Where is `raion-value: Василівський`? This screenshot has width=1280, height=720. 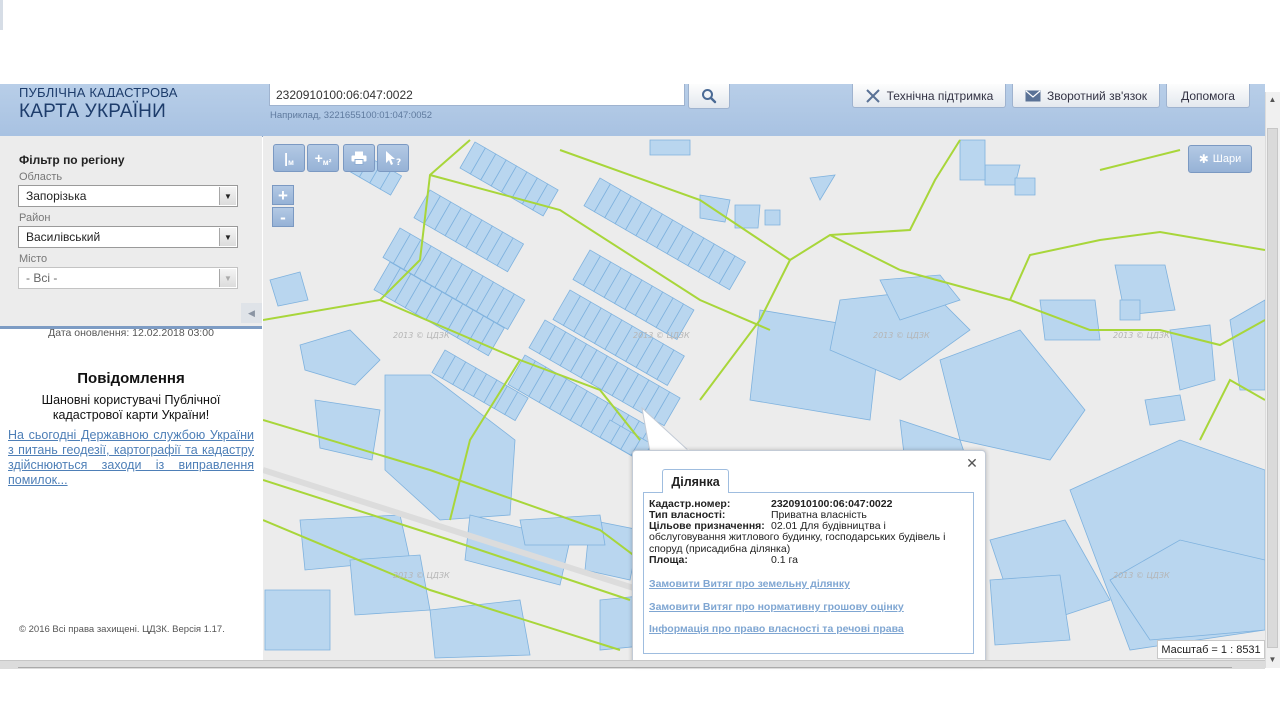 raion-value: Василівський is located at coordinates (63, 237).